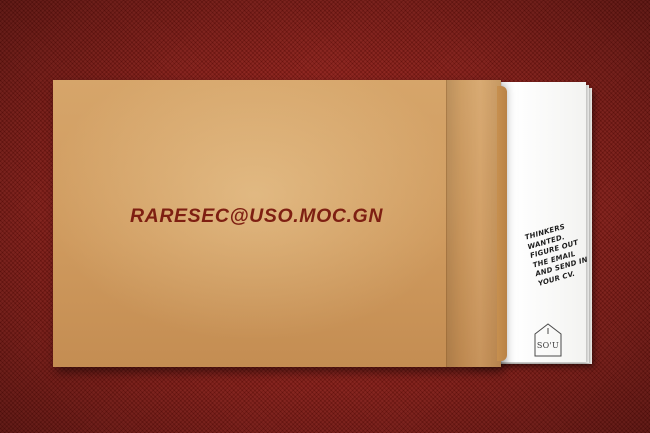  What do you see at coordinates (502, 223) in the screenshot?
I see `envelope-flap-edge` at bounding box center [502, 223].